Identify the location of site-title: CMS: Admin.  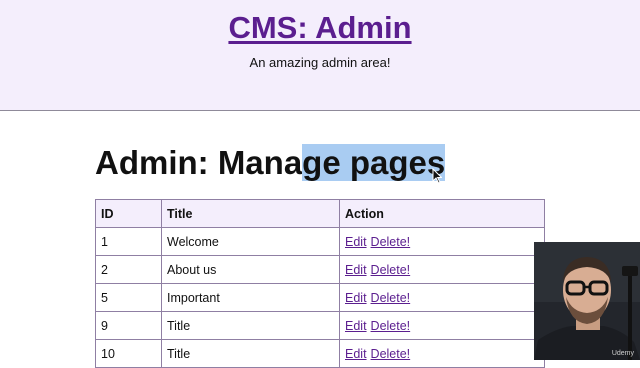
(320, 28).